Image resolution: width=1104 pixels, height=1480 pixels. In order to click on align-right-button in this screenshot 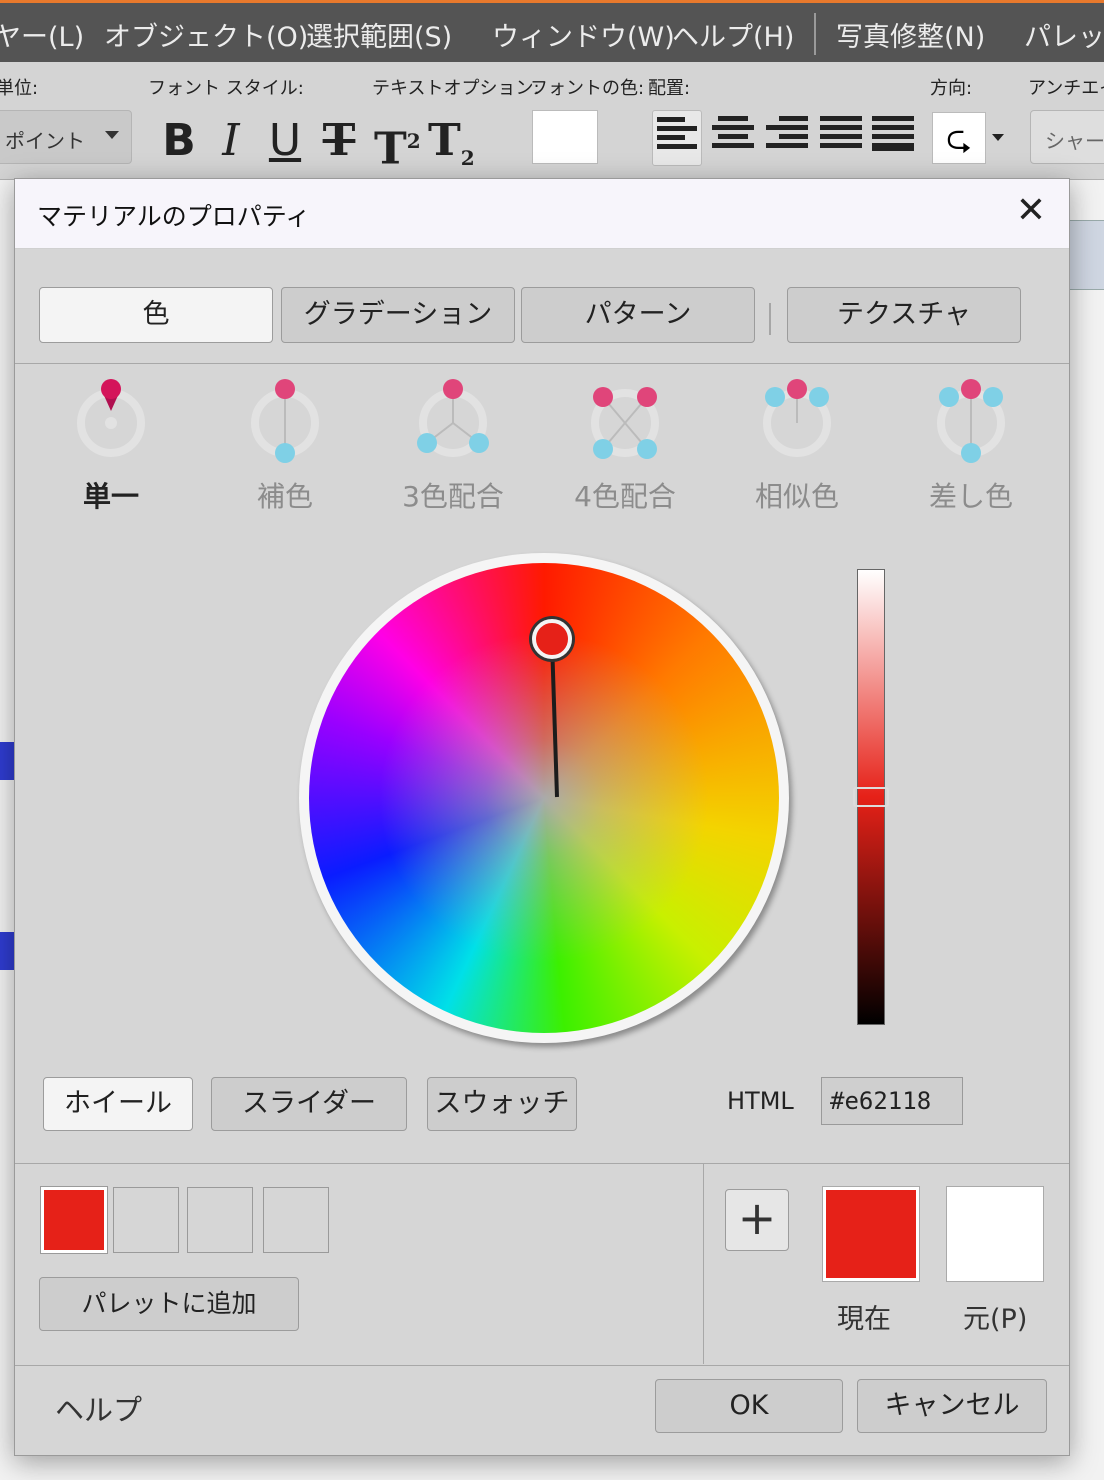, I will do `click(787, 138)`.